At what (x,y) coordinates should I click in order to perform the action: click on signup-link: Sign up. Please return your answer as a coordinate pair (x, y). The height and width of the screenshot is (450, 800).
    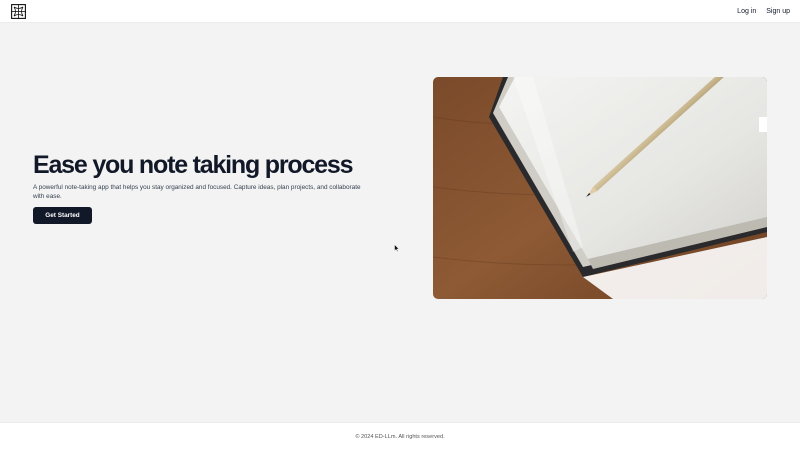
    Looking at the image, I should click on (778, 11).